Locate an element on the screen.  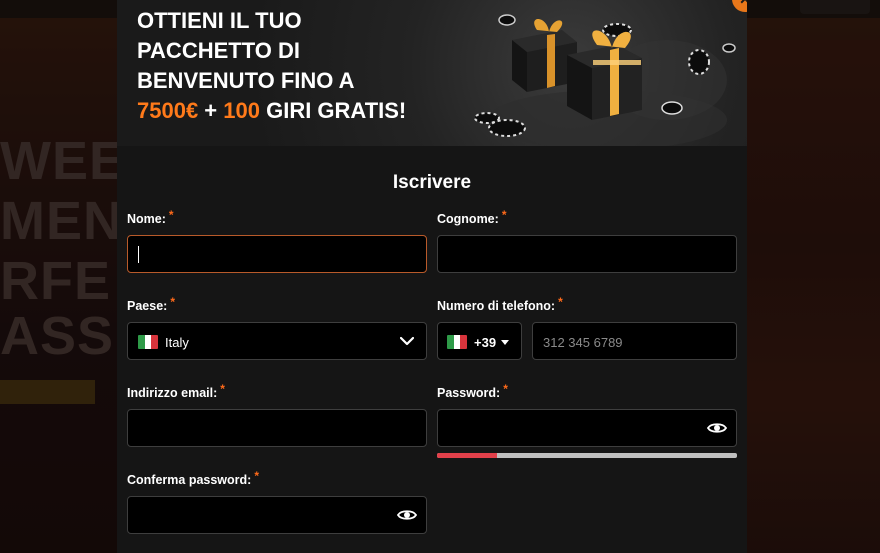
gift-boxes-illustration is located at coordinates (605, 80).